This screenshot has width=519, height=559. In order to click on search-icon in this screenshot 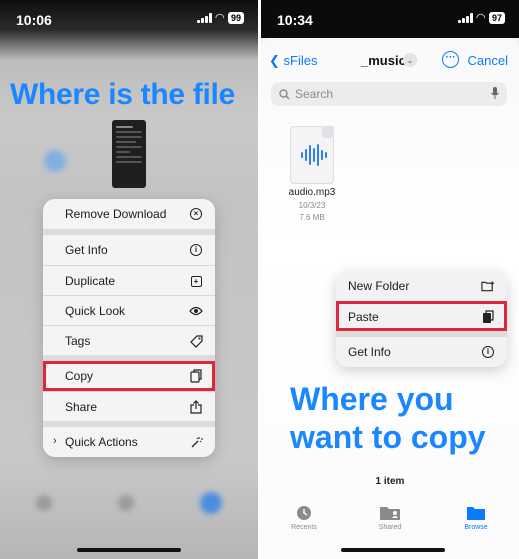, I will do `click(284, 93)`.